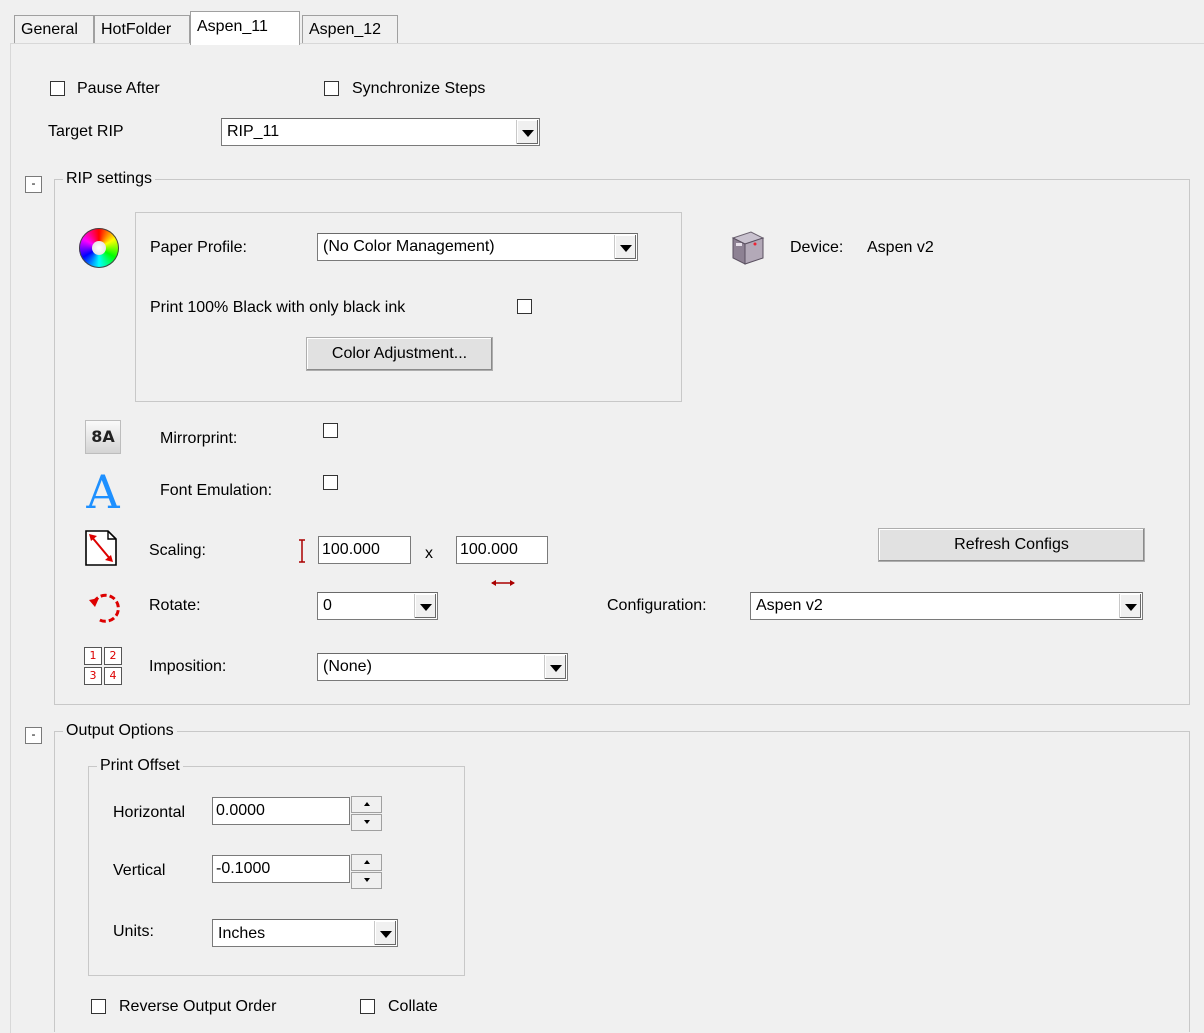  I want to click on vertical-offset-value: -0.1000, so click(243, 868).